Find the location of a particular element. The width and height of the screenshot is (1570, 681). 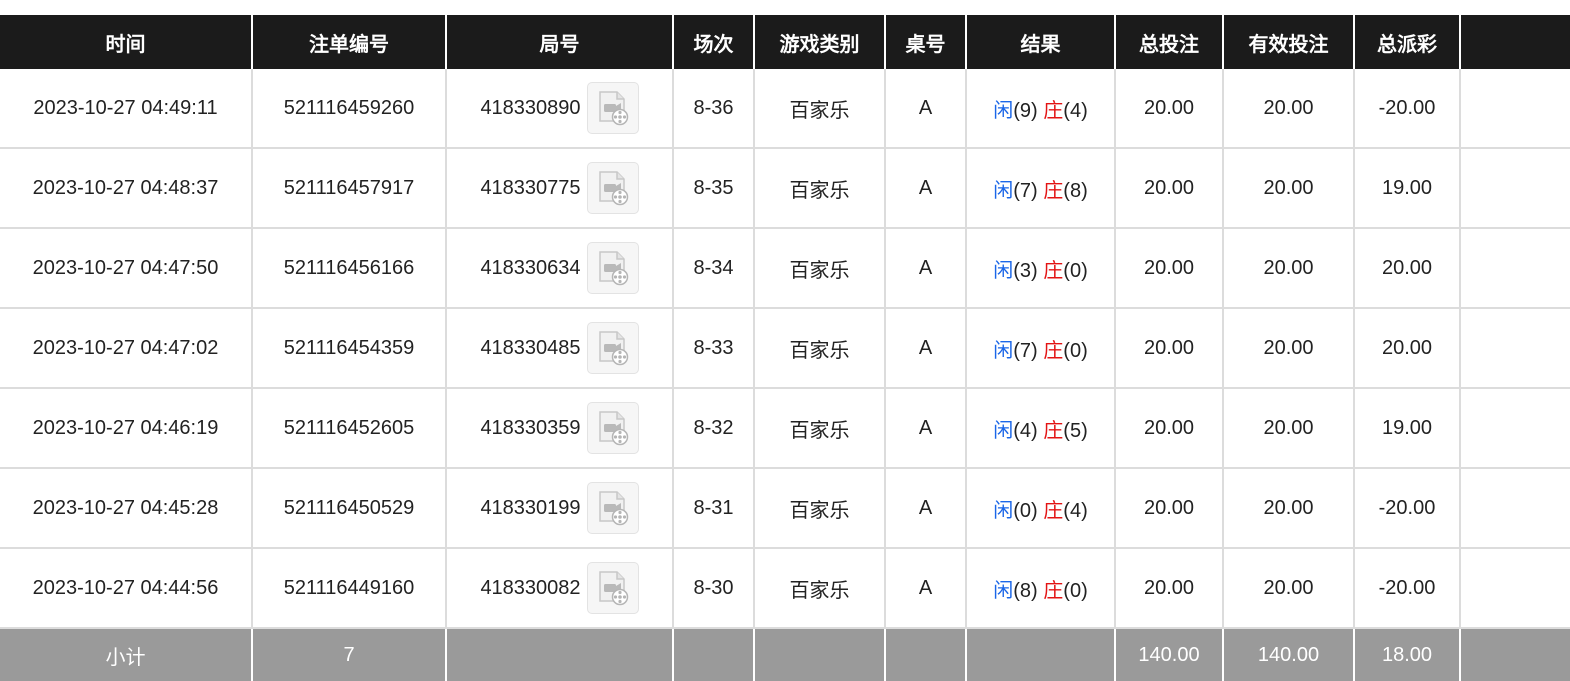

cell-bet-id: 521116449160 is located at coordinates (349, 588).